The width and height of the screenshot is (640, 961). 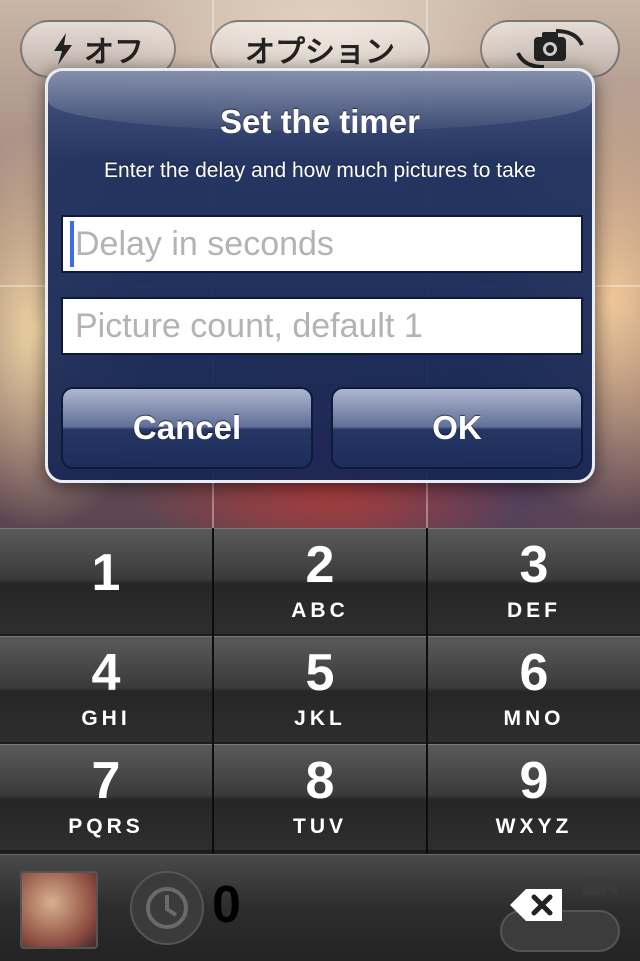 I want to click on key-1: 1, so click(x=106, y=581).